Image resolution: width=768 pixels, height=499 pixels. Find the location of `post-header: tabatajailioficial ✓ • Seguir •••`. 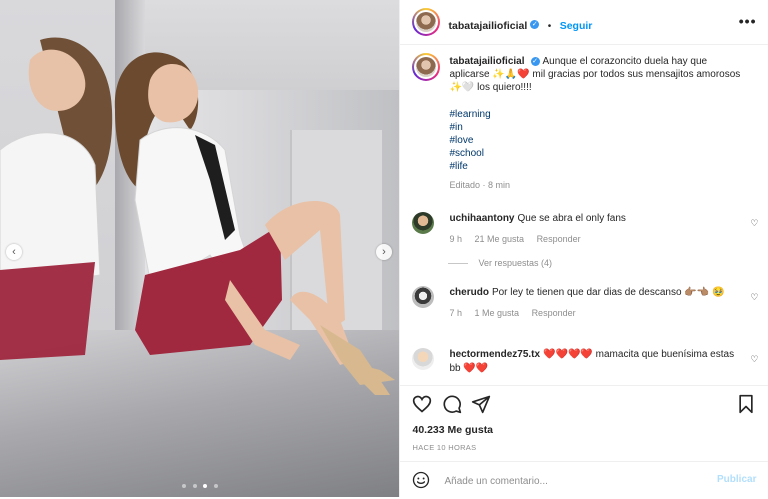

post-header: tabatajailioficial ✓ • Seguir ••• is located at coordinates (584, 22).